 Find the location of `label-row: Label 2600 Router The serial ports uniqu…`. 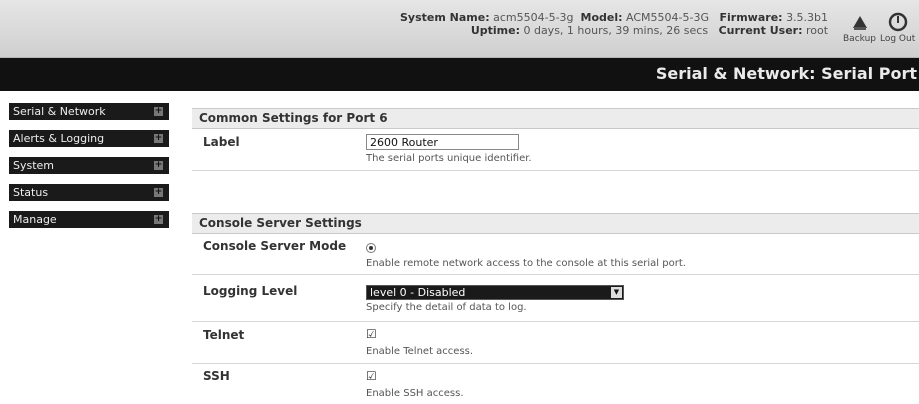

label-row: Label 2600 Router The serial ports uniqu… is located at coordinates (555, 150).